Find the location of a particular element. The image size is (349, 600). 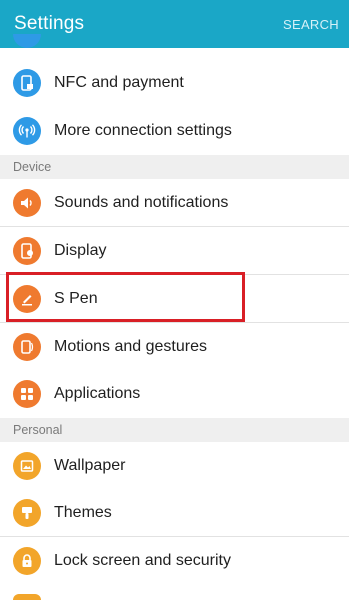

partial-bottom-icon is located at coordinates (27, 597).